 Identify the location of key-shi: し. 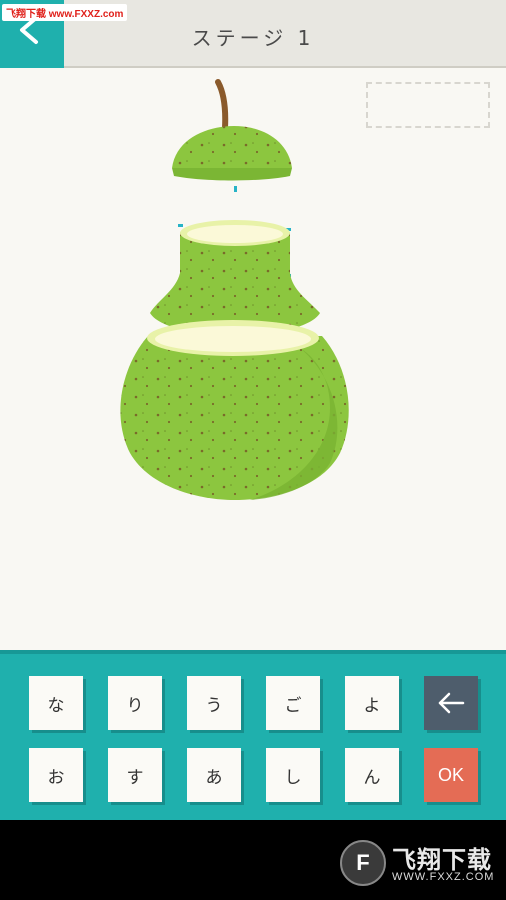
(293, 775).